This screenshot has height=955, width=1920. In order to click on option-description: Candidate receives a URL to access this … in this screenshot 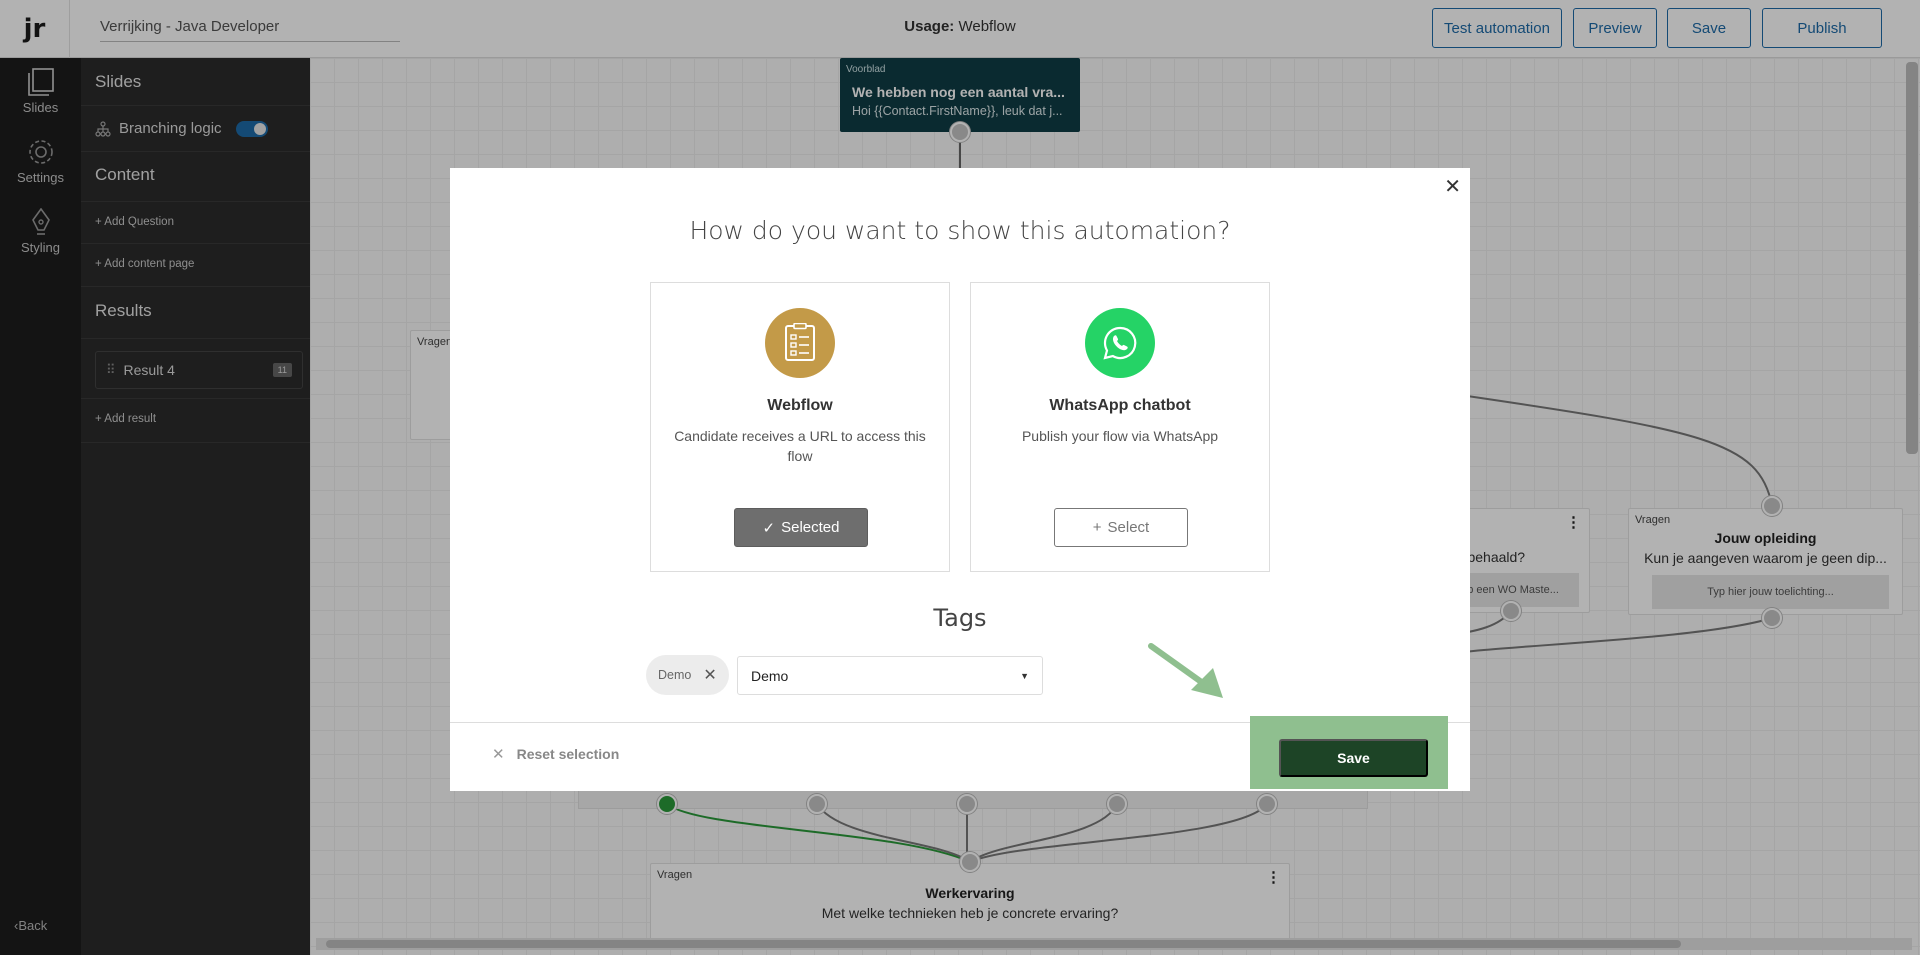, I will do `click(800, 446)`.